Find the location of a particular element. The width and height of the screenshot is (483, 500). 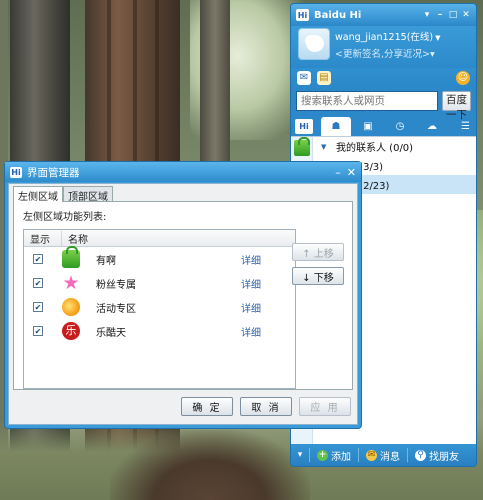

contacts-tab-icon: ☗ is located at coordinates (336, 126).